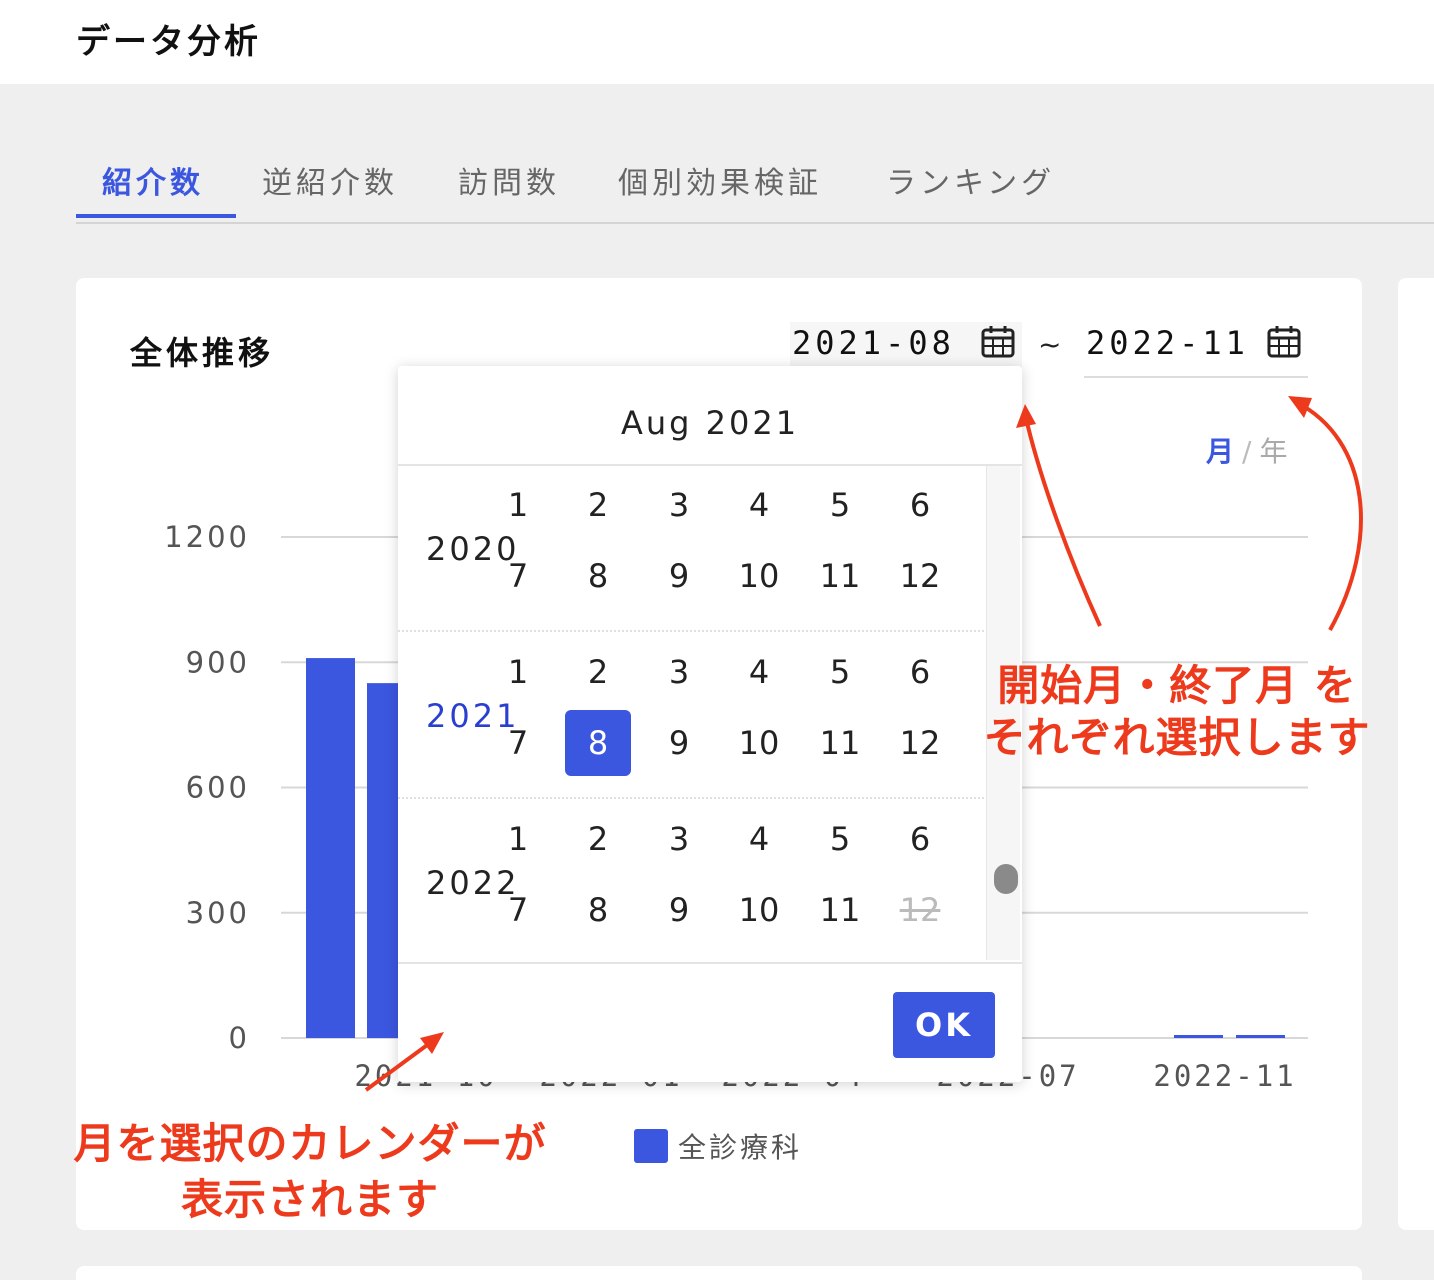 The image size is (1434, 1280). What do you see at coordinates (1061, 518) in the screenshot?
I see `annotation-arrow-start` at bounding box center [1061, 518].